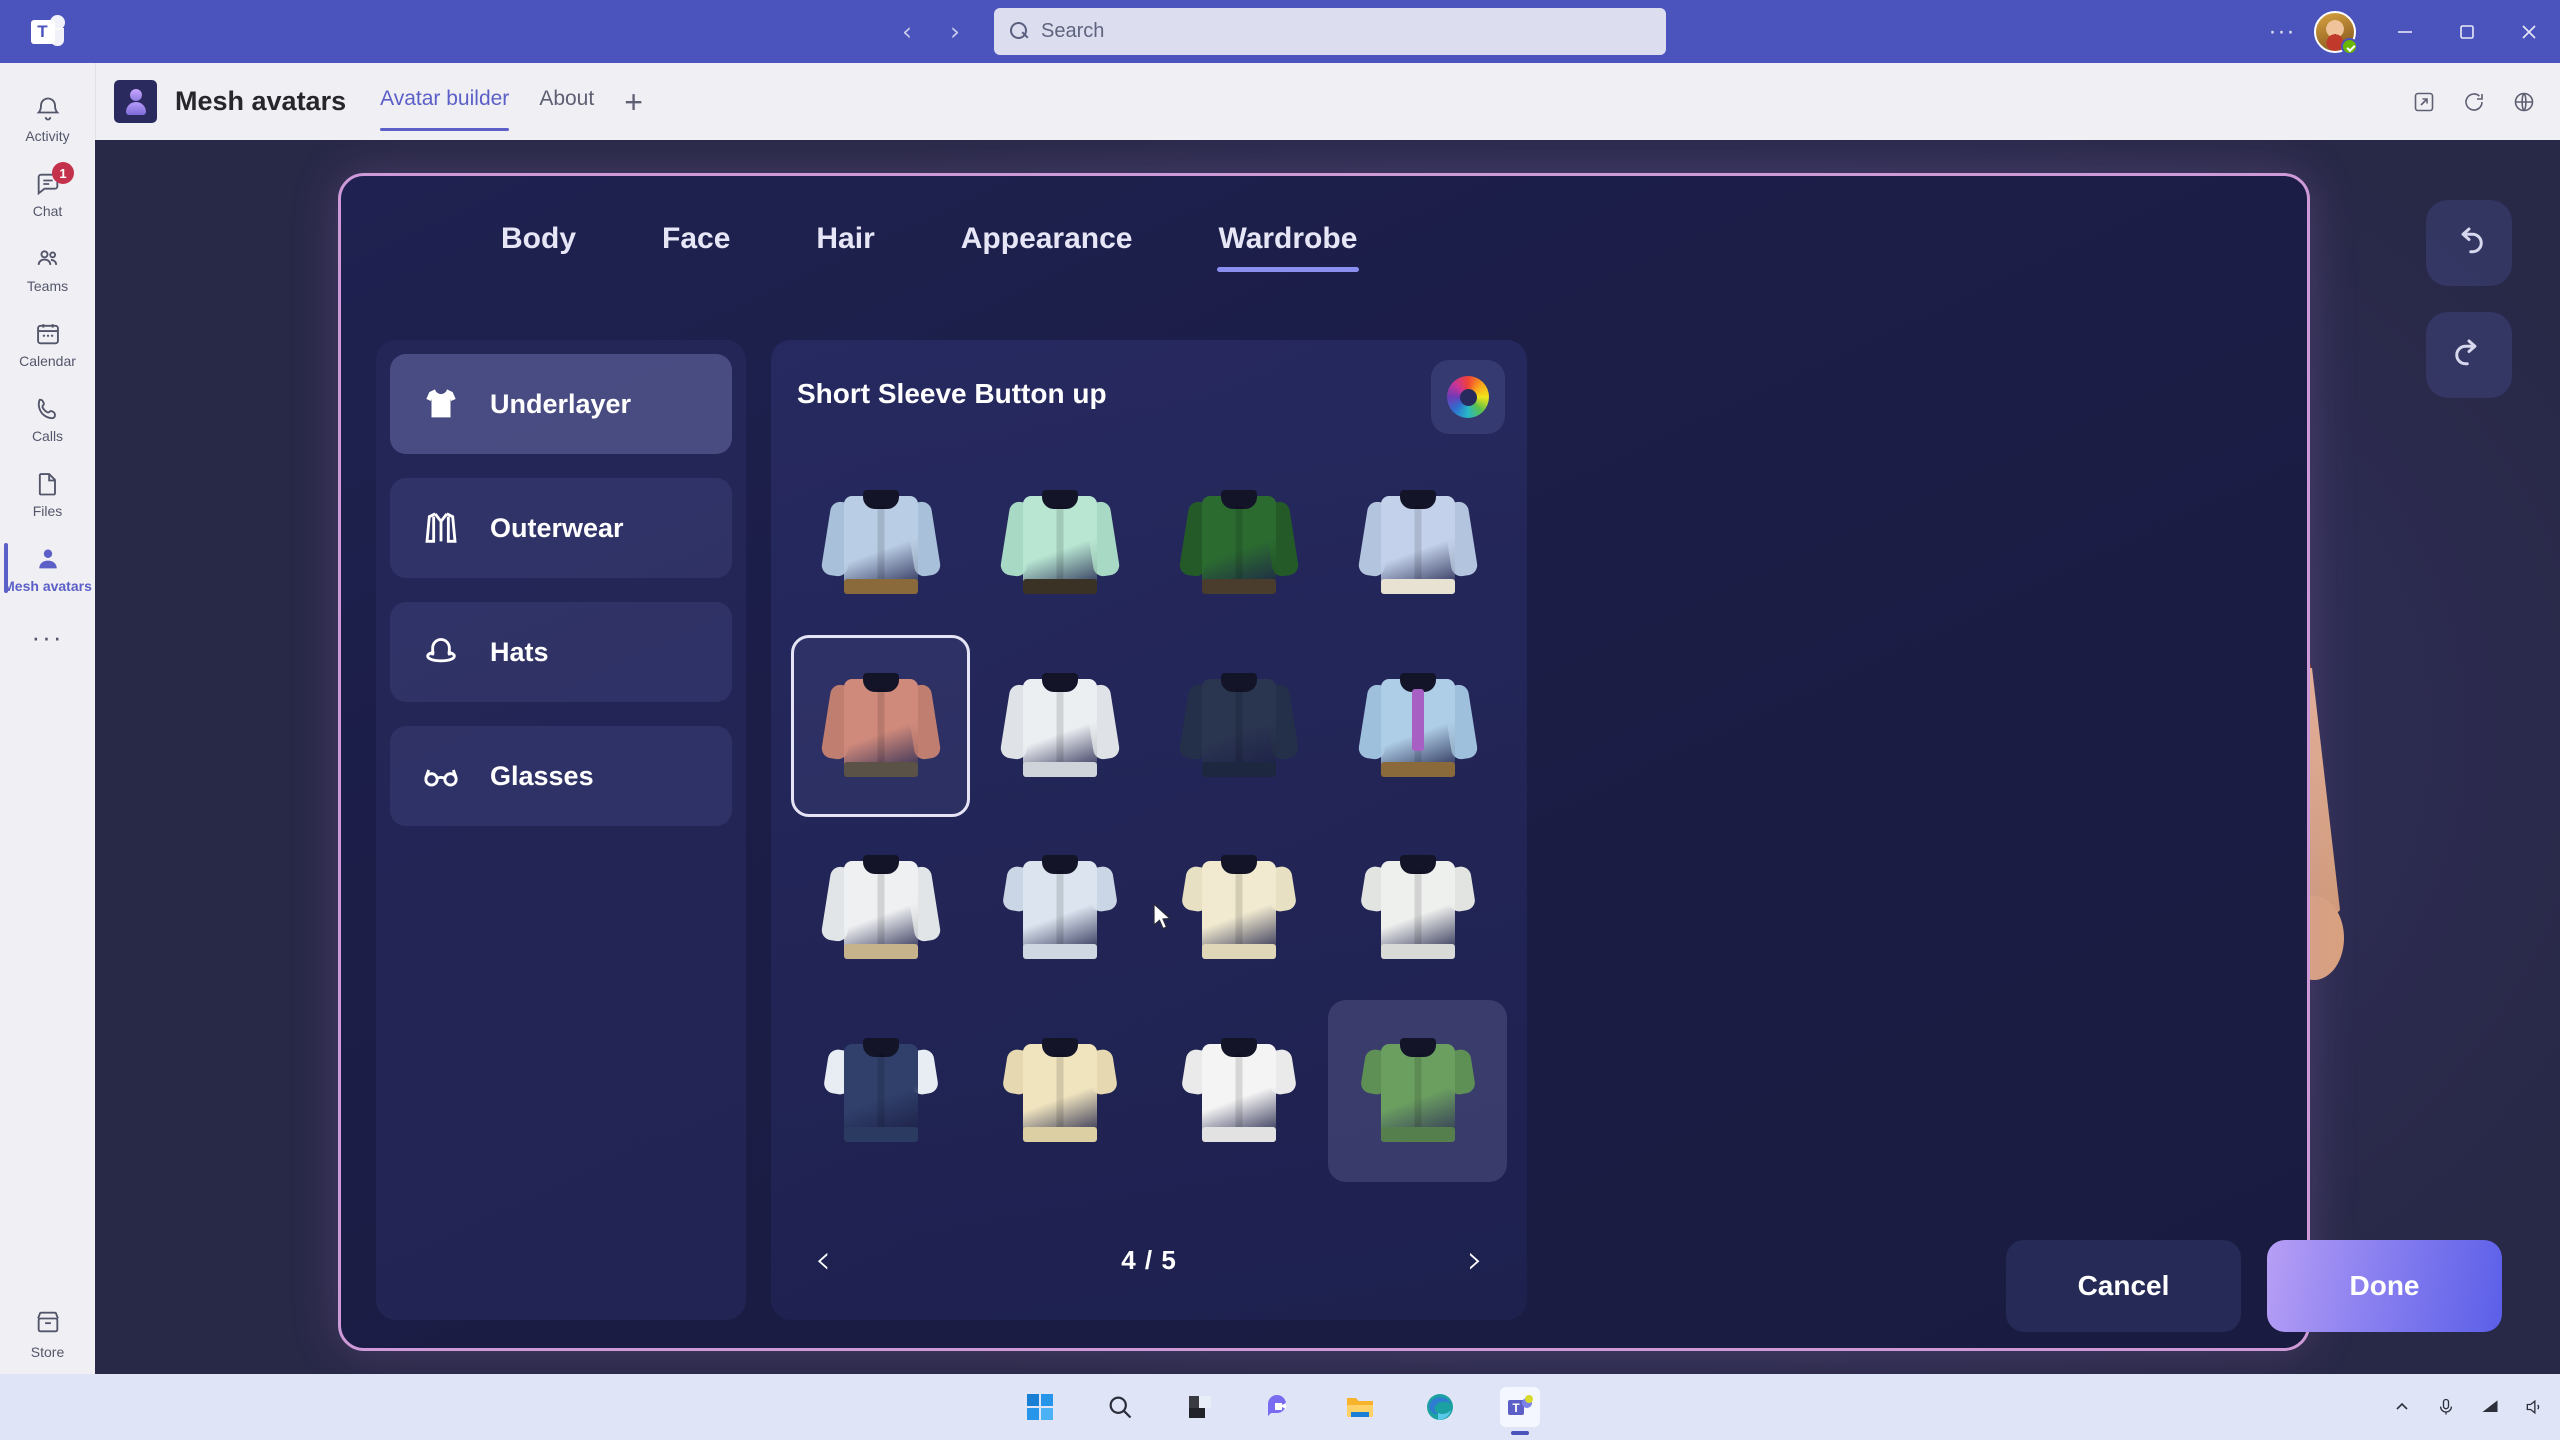  What do you see at coordinates (1440, 1407) in the screenshot?
I see `edge-icon` at bounding box center [1440, 1407].